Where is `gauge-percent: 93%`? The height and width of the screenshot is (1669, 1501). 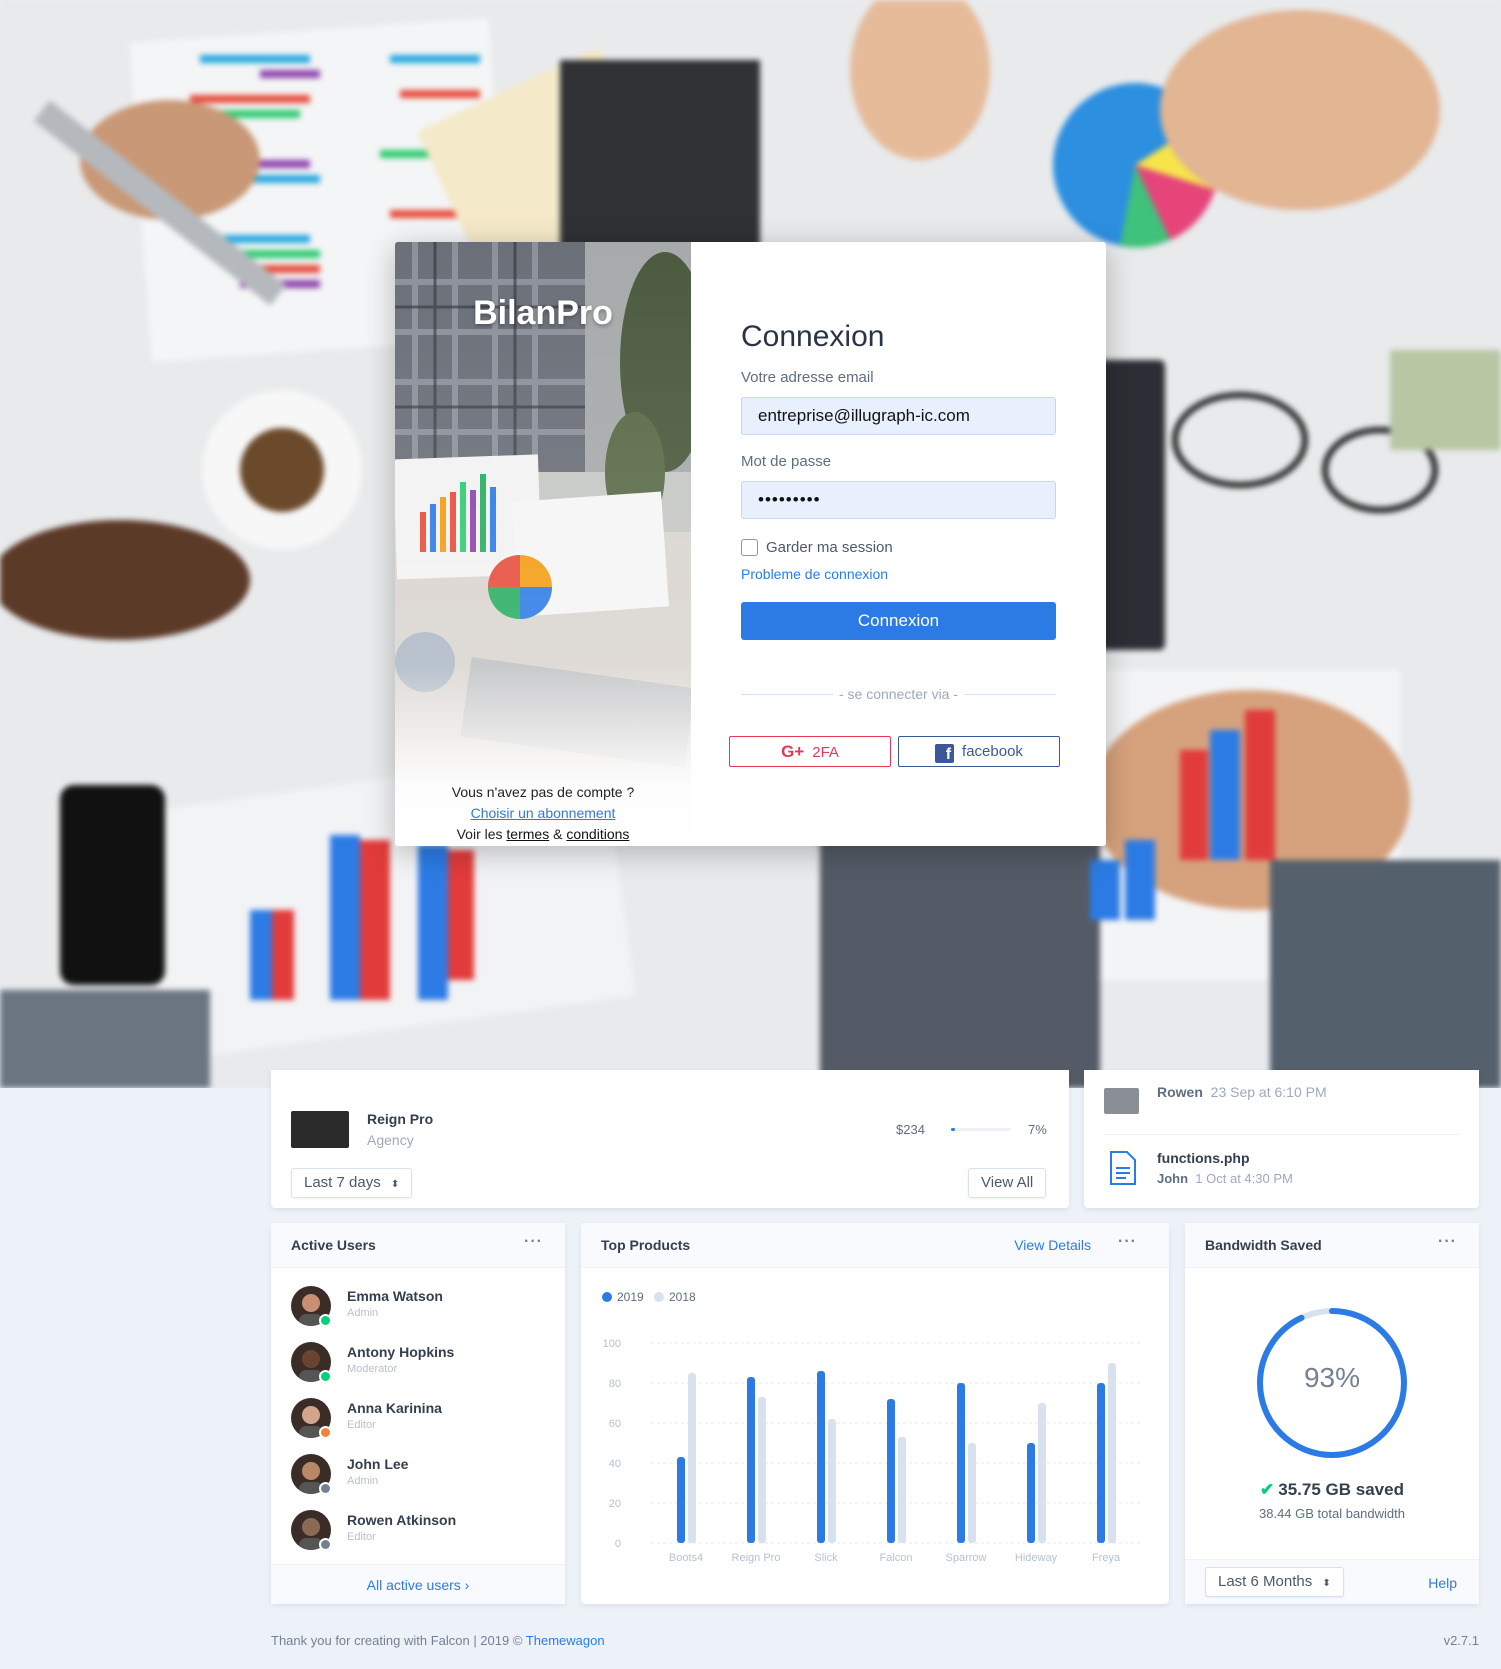 gauge-percent: 93% is located at coordinates (1332, 1377).